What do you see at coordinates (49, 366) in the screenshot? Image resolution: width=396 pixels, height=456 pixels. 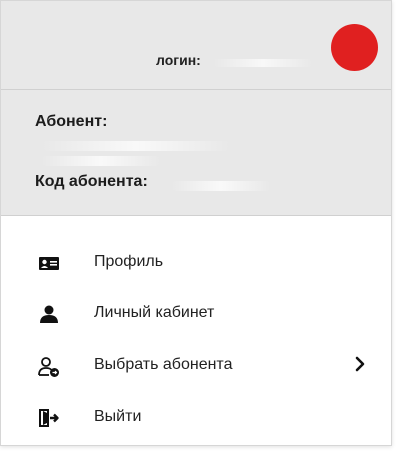 I see `switch-user-icon` at bounding box center [49, 366].